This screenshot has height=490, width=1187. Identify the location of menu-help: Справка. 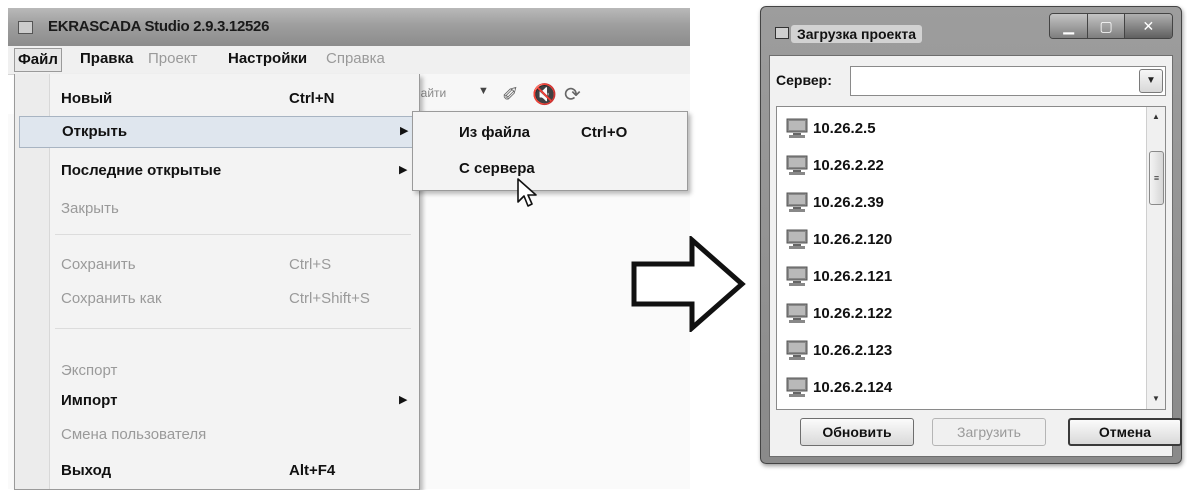
(355, 58).